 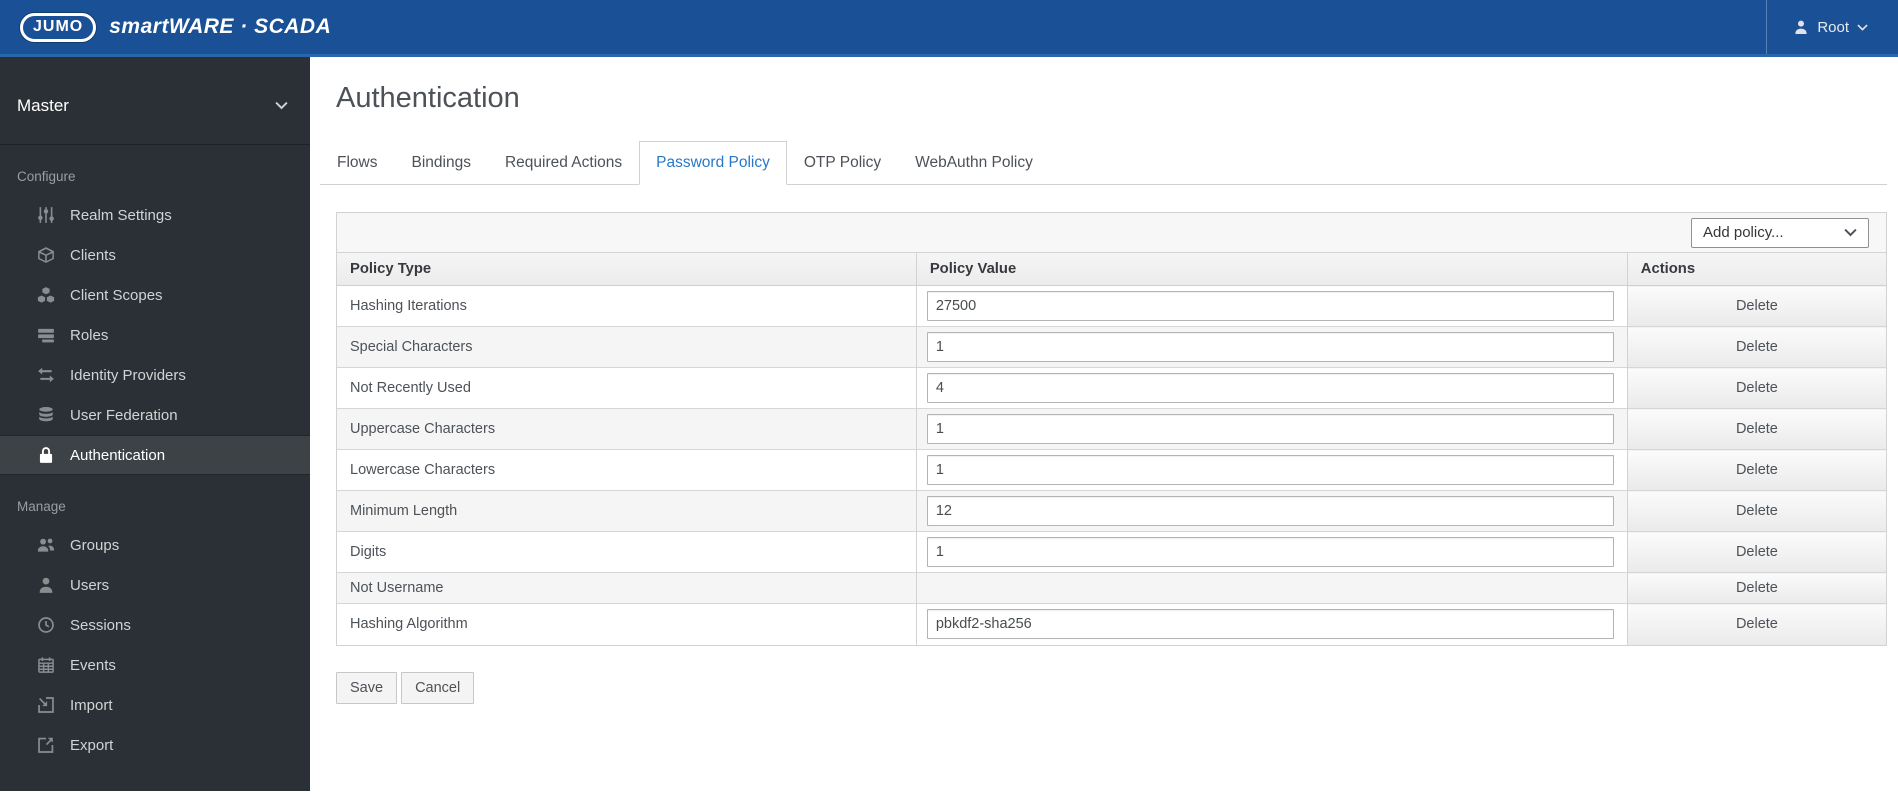 I want to click on sidebar-item-label: Clients, so click(x=93, y=255).